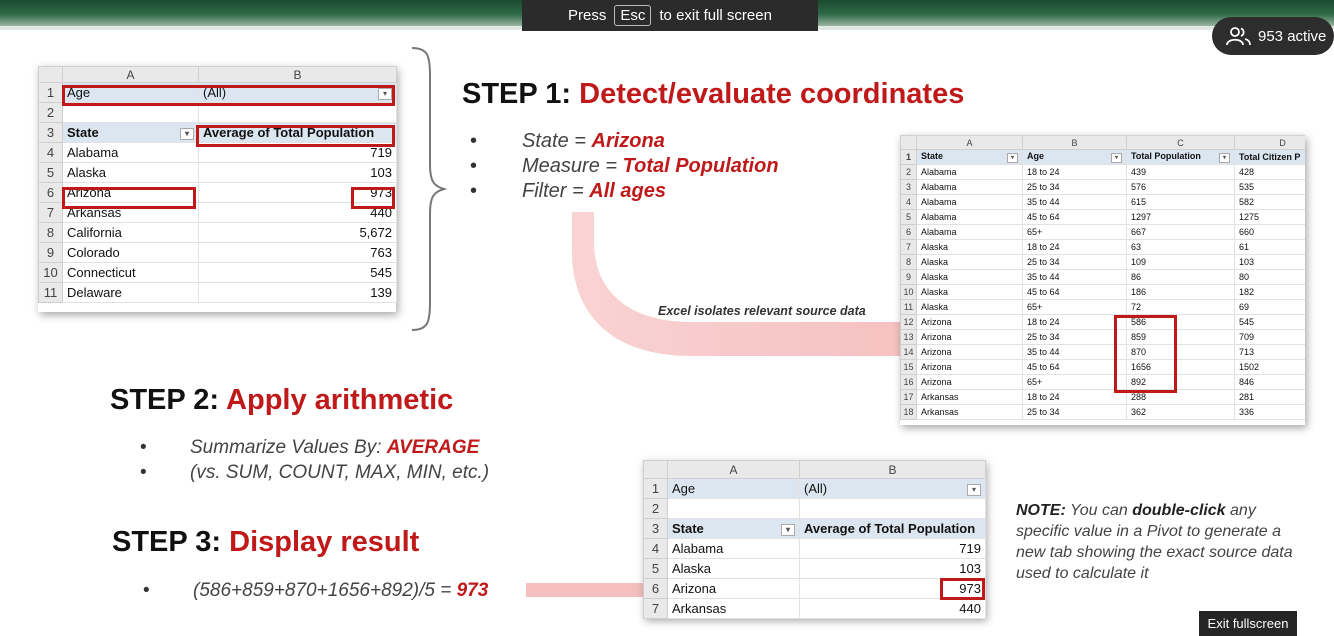 The image size is (1334, 636). I want to click on citizen-cell: 281, so click(1269, 397).